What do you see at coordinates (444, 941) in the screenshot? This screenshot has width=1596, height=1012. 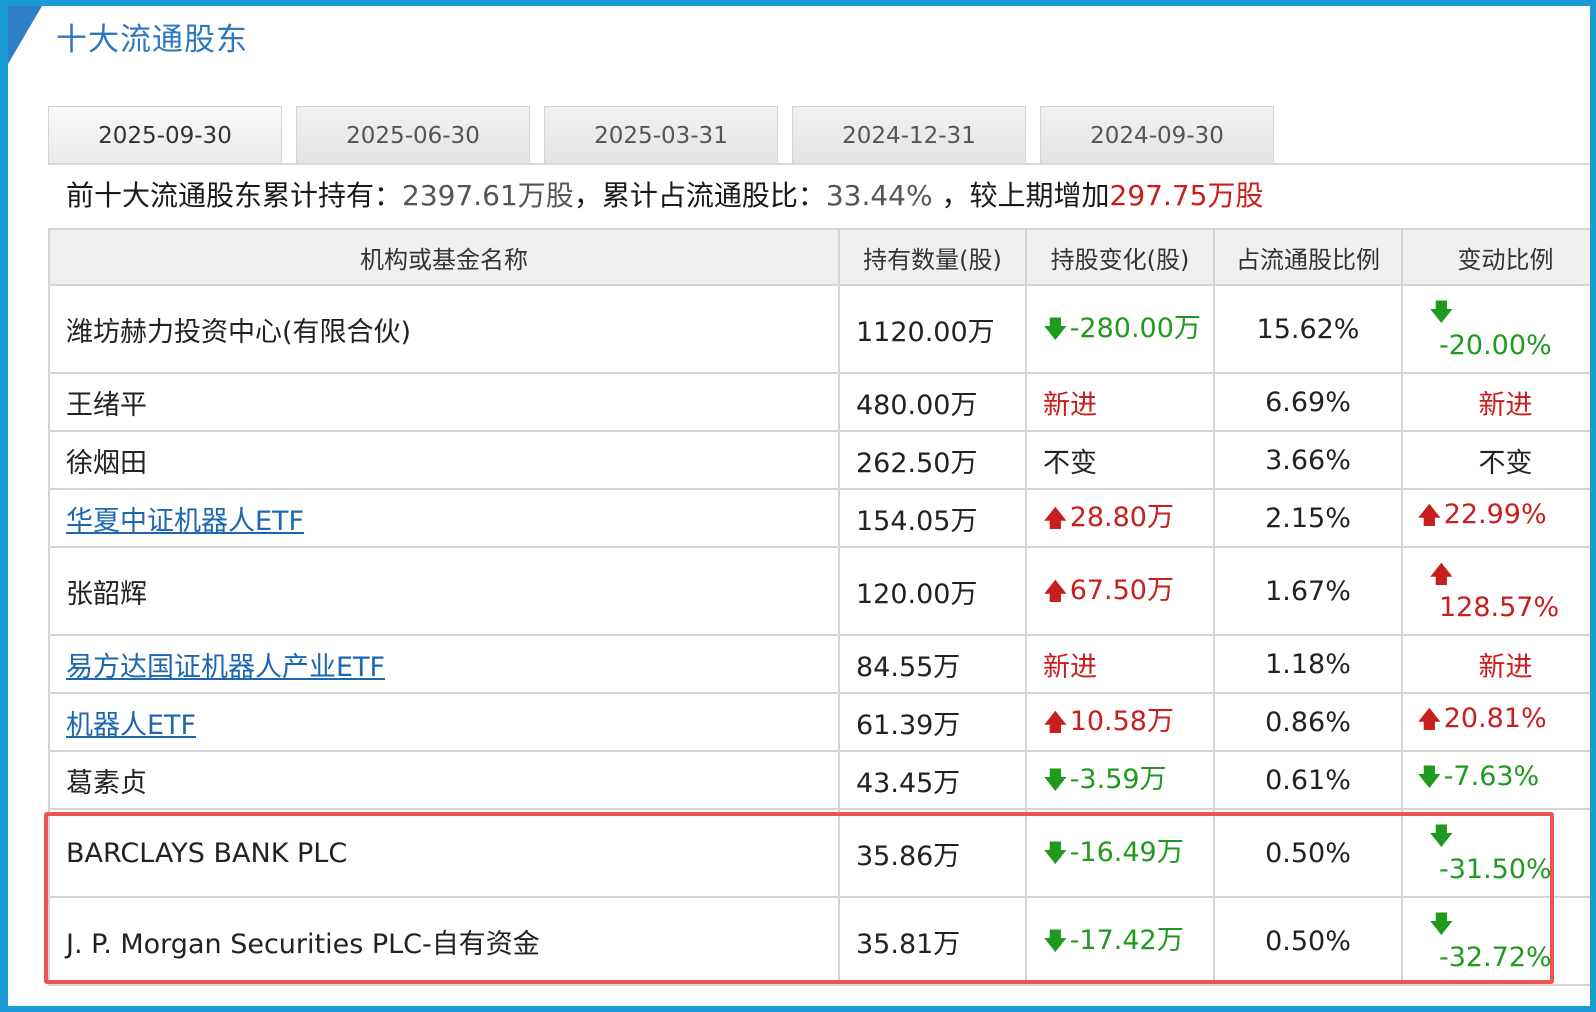 I see `holder-name: J. P. Morgan Securities PLC-自有资金` at bounding box center [444, 941].